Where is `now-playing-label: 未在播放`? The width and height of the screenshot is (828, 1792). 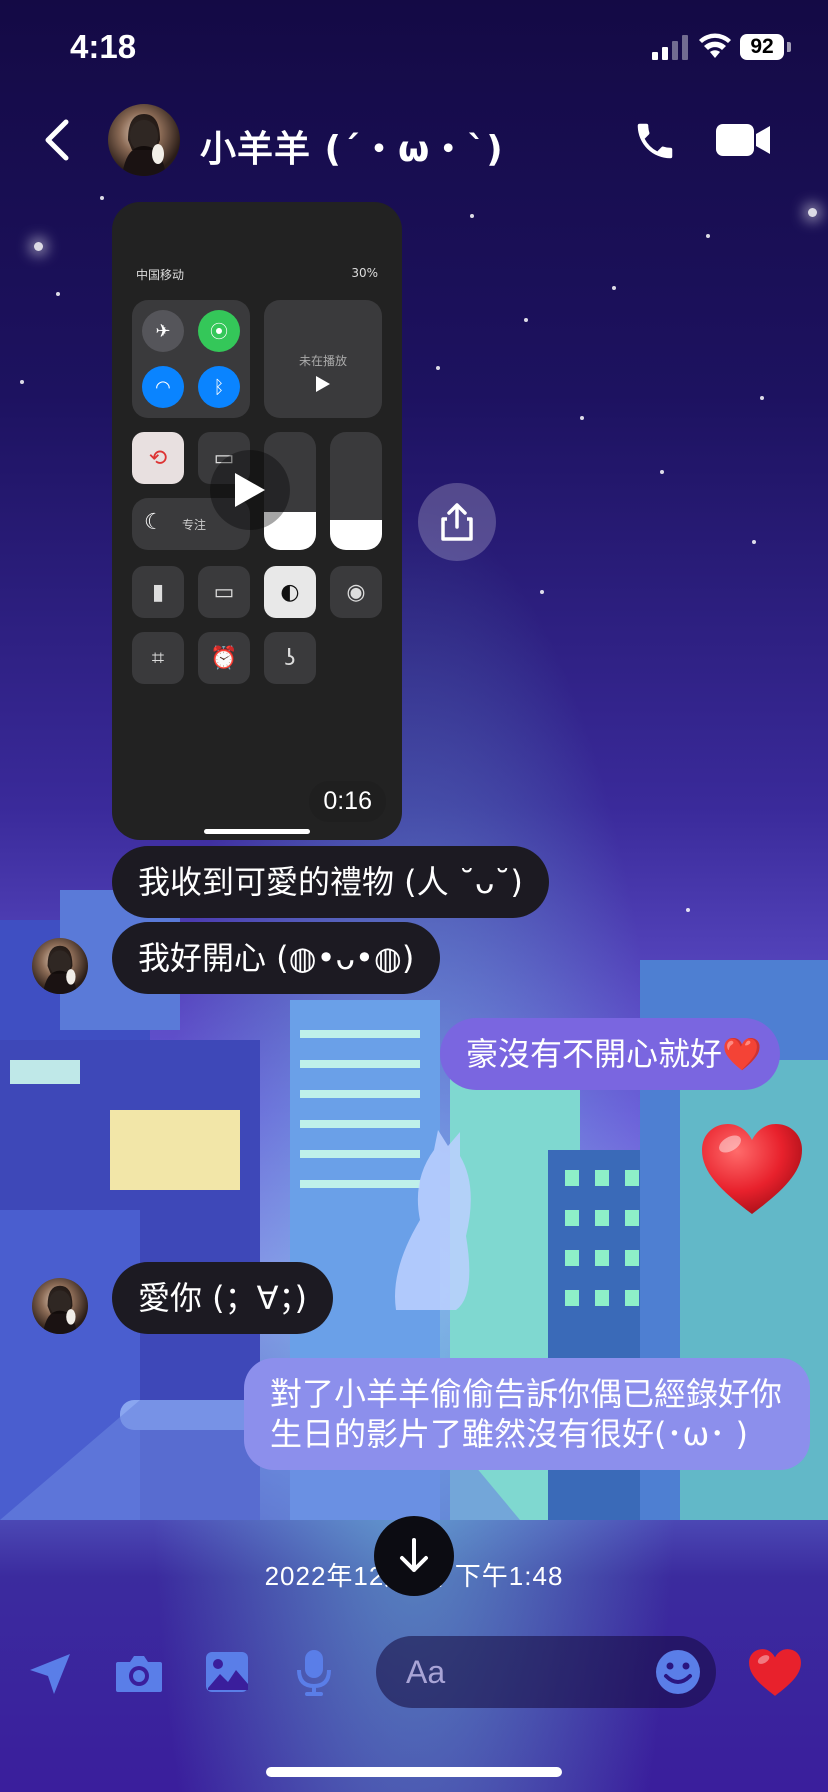
now-playing-label: 未在播放 is located at coordinates (322, 361).